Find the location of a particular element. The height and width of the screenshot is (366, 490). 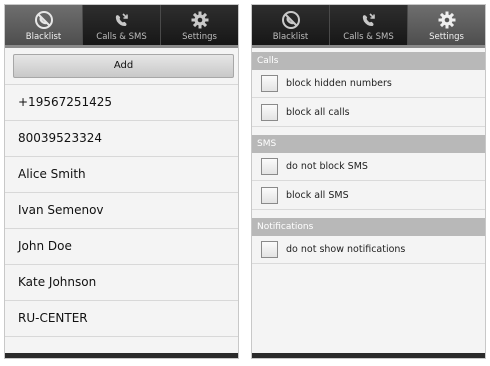

list-item: John Doe is located at coordinates (121, 247).